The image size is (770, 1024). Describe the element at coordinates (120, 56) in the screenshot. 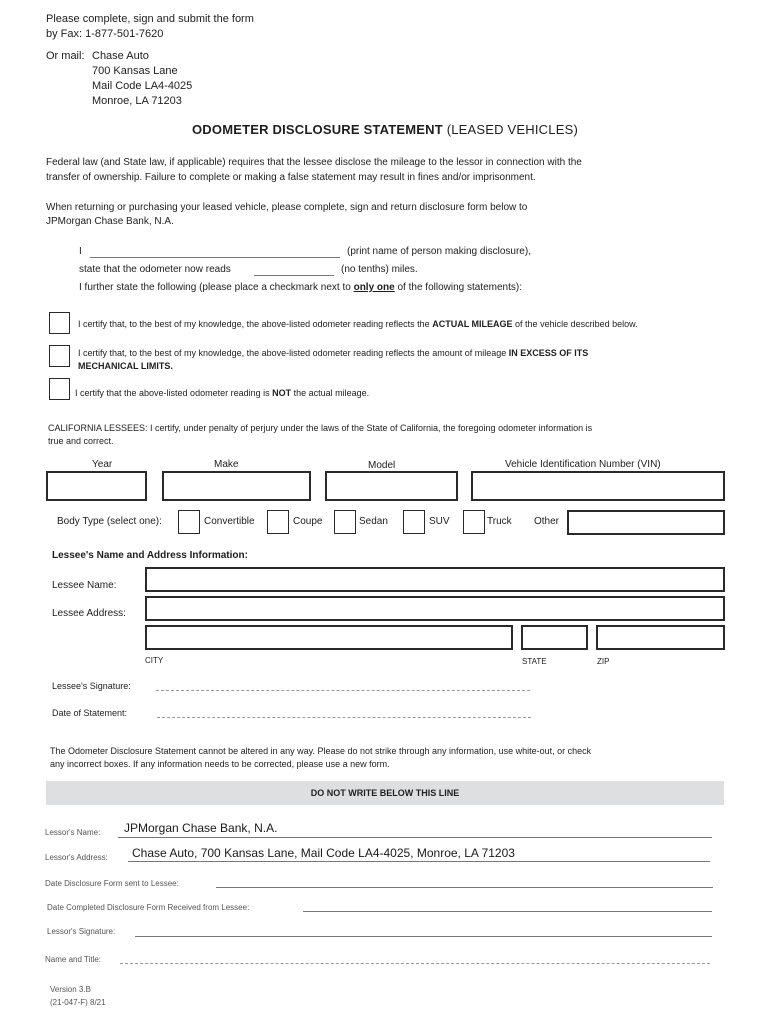

I see `mail-address-line-1: Chase Auto` at that location.